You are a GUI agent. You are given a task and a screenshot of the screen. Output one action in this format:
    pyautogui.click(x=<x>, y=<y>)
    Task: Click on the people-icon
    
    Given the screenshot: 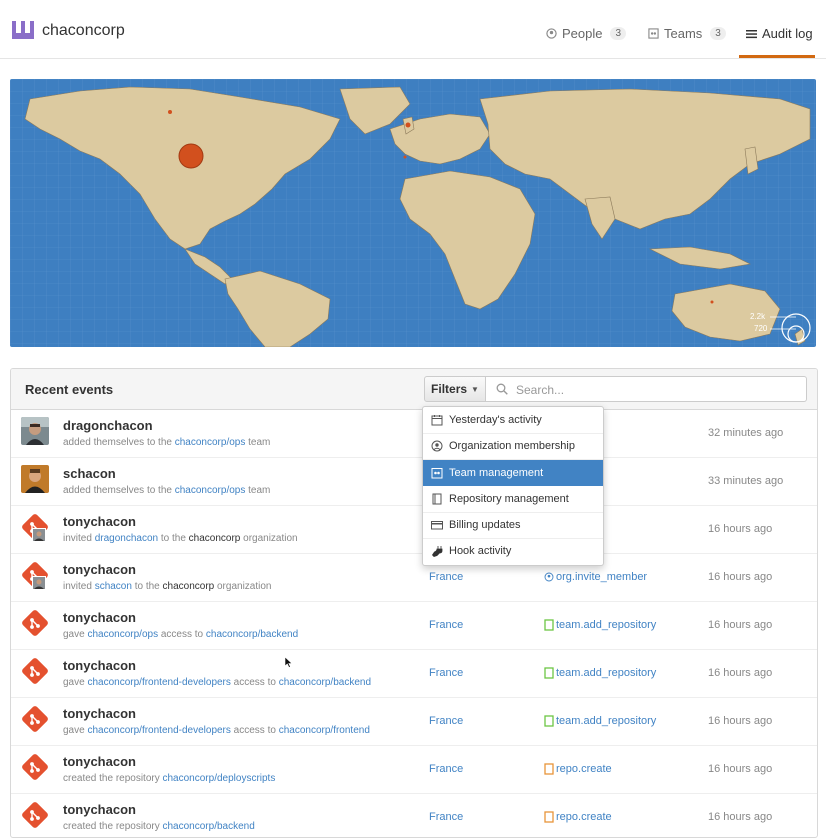 What is the action you would take?
    pyautogui.click(x=551, y=33)
    